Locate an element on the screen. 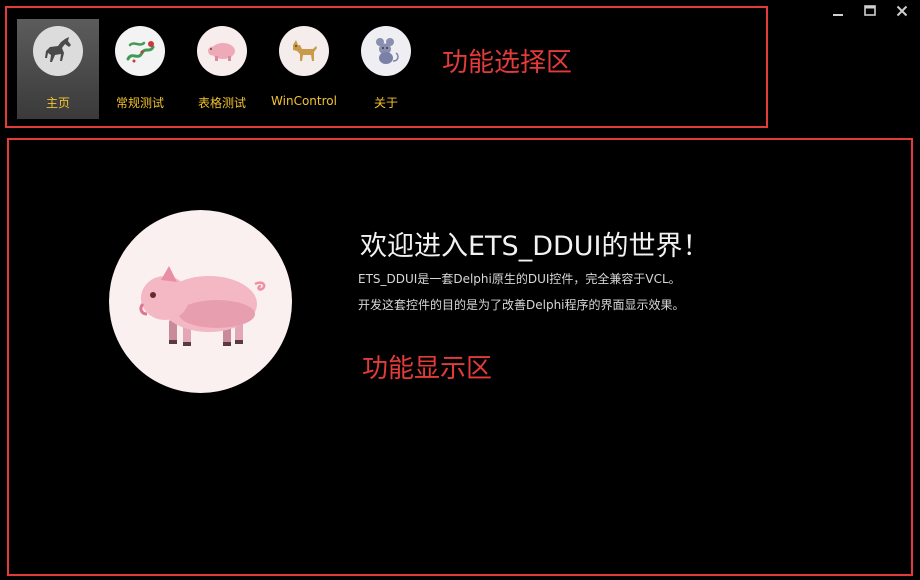  nav-item-general-test: 常规测试 is located at coordinates (140, 69).